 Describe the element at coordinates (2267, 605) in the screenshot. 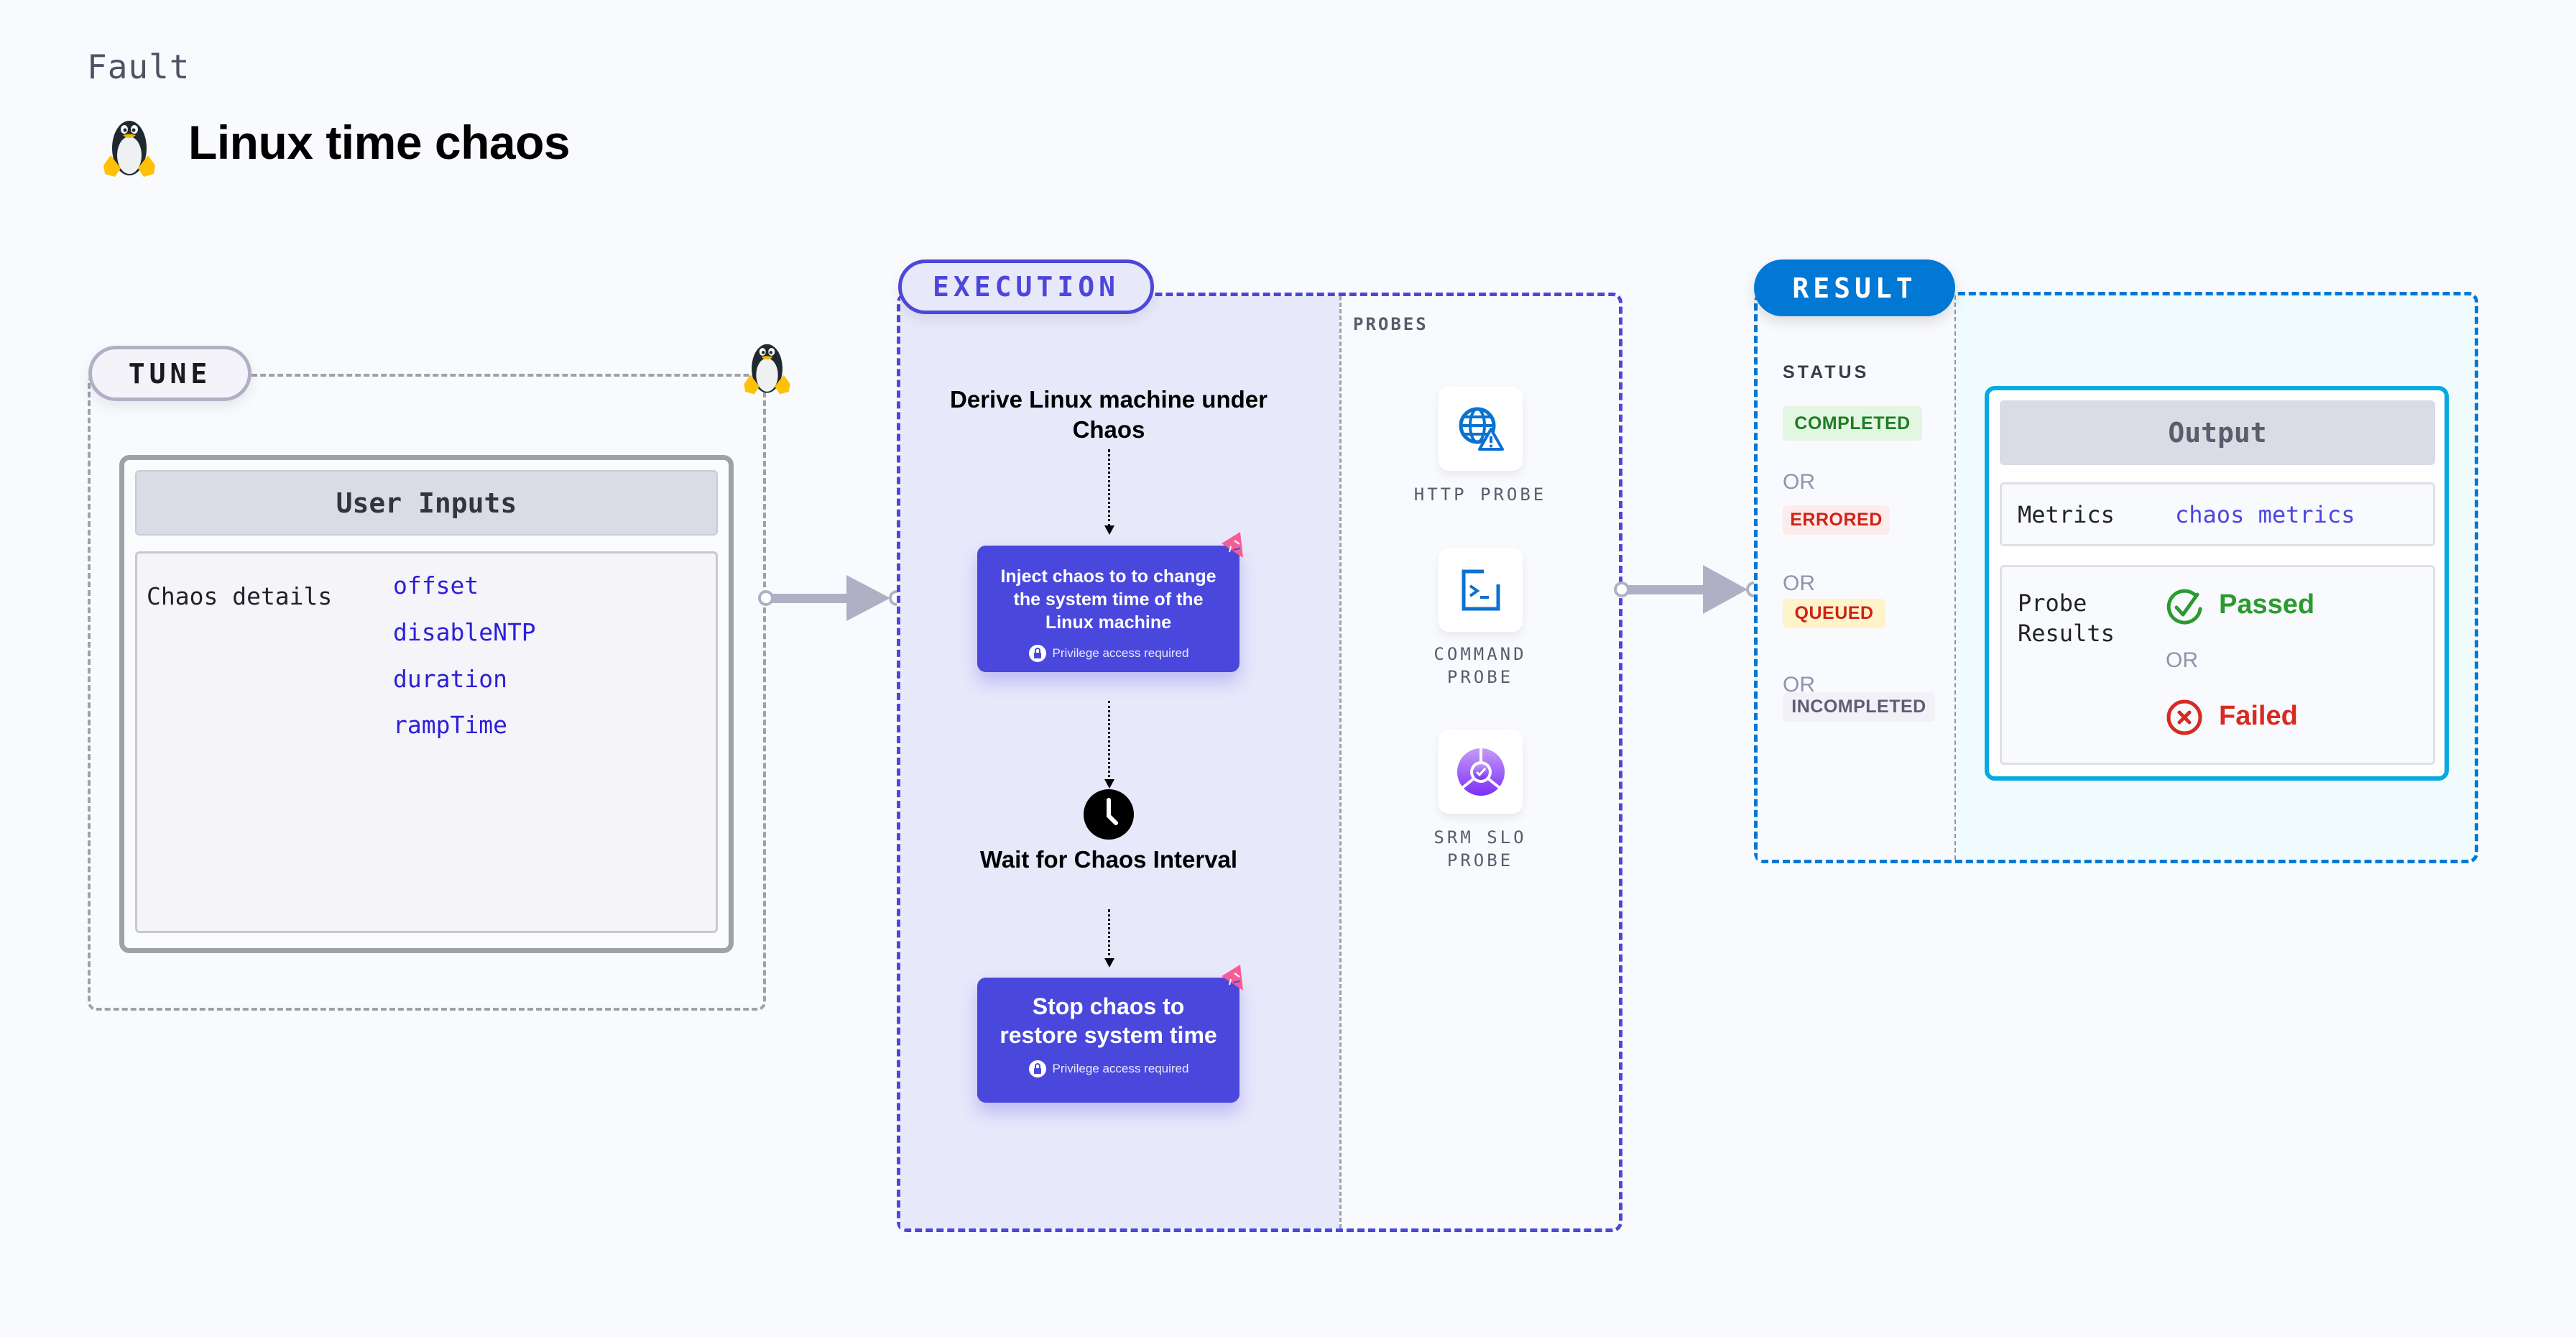

I see `probe-passed-label: Passed` at that location.